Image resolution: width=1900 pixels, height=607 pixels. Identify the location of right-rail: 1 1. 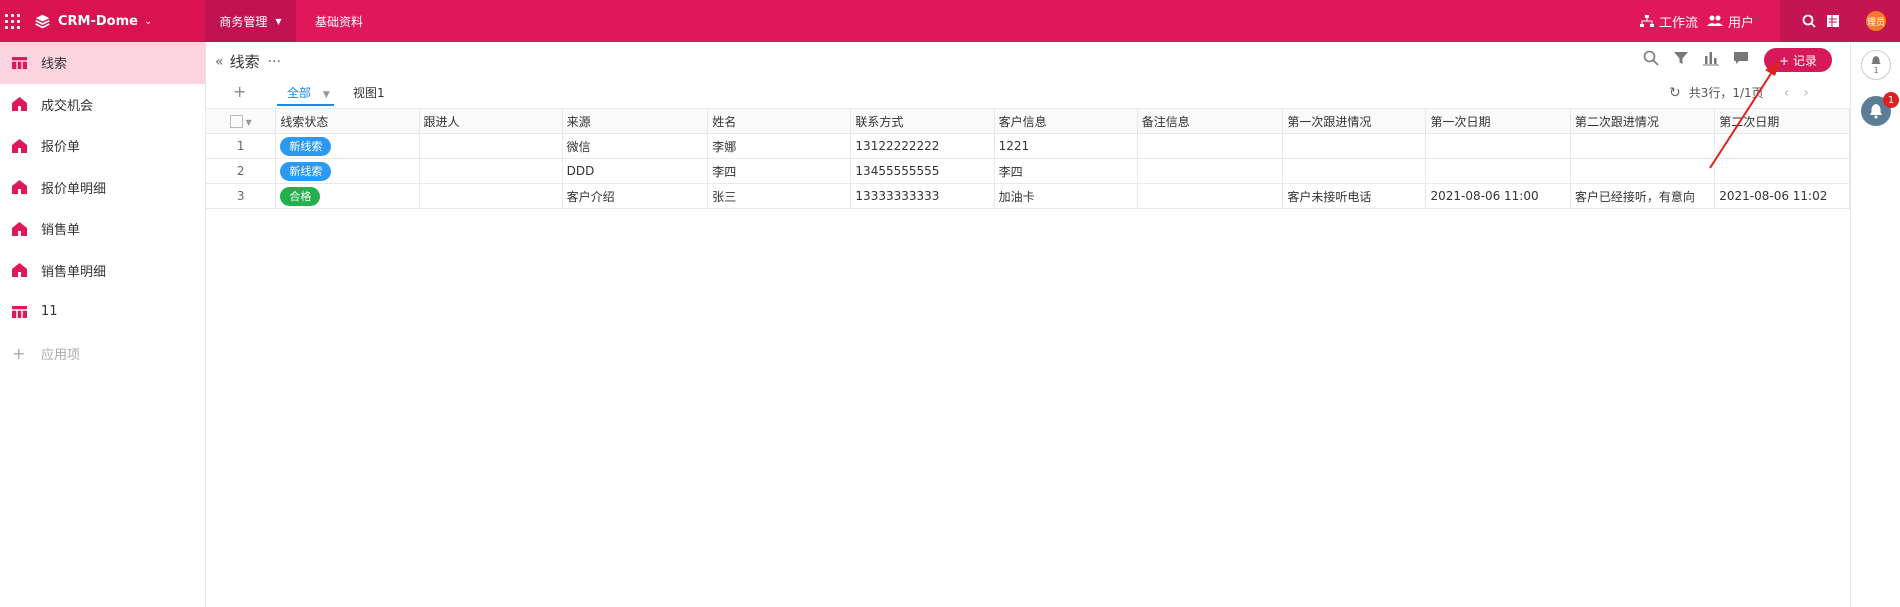
(1875, 324).